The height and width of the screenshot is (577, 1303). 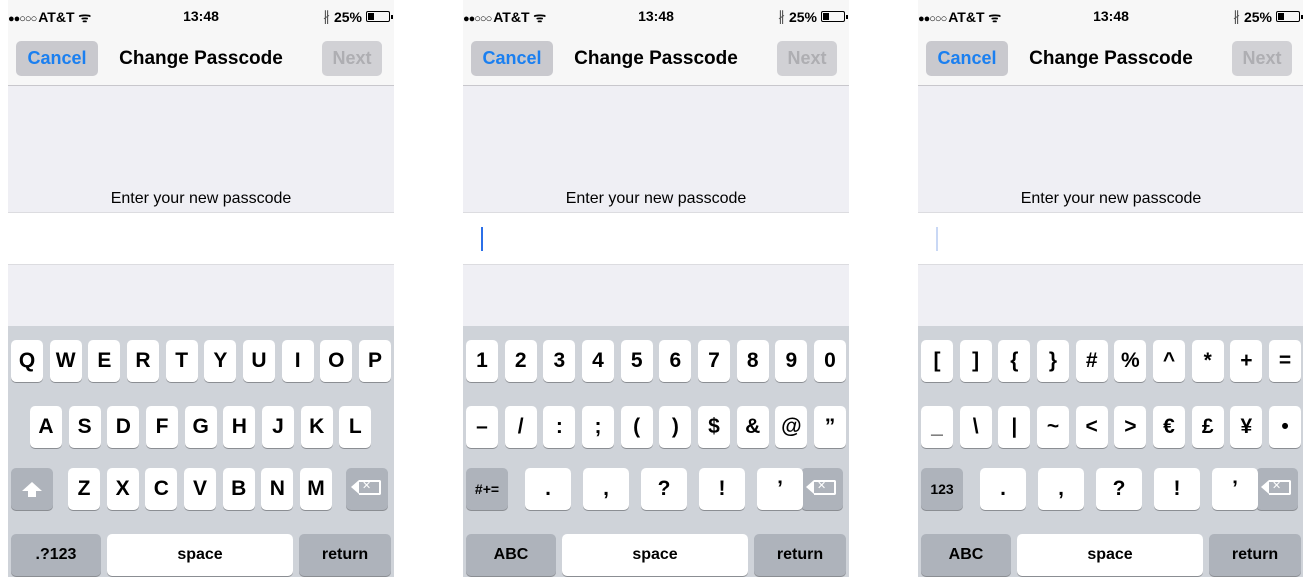 I want to click on key-char: >, so click(x=1130, y=427).